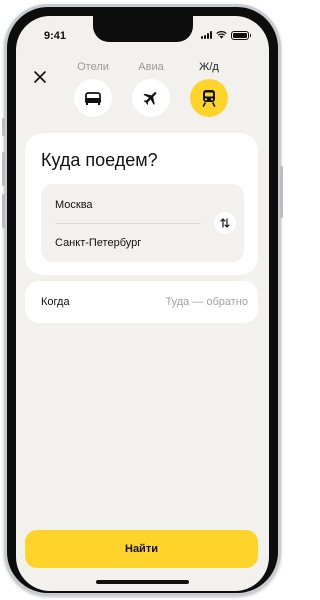 The image size is (320, 600). What do you see at coordinates (151, 67) in the screenshot?
I see `tab-avia-label: Авиа` at bounding box center [151, 67].